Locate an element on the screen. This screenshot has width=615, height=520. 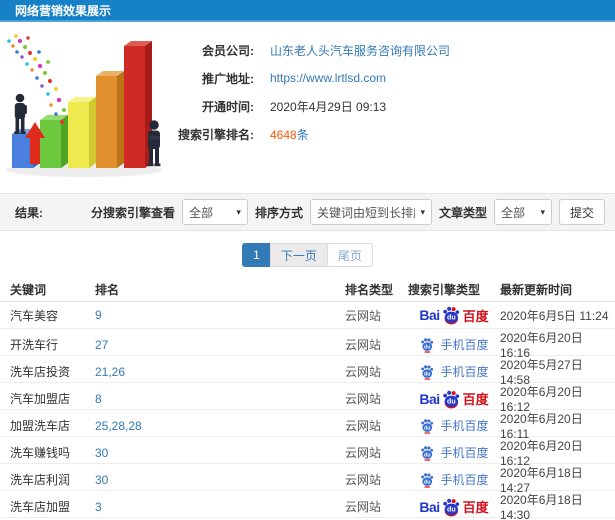
article-type-select: 全部 ▾ is located at coordinates (522, 212).